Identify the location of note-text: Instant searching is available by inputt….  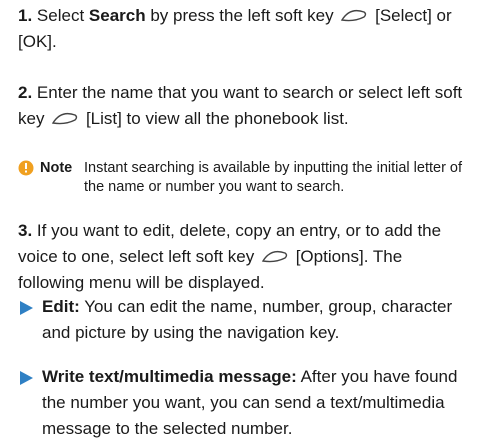
(273, 177).